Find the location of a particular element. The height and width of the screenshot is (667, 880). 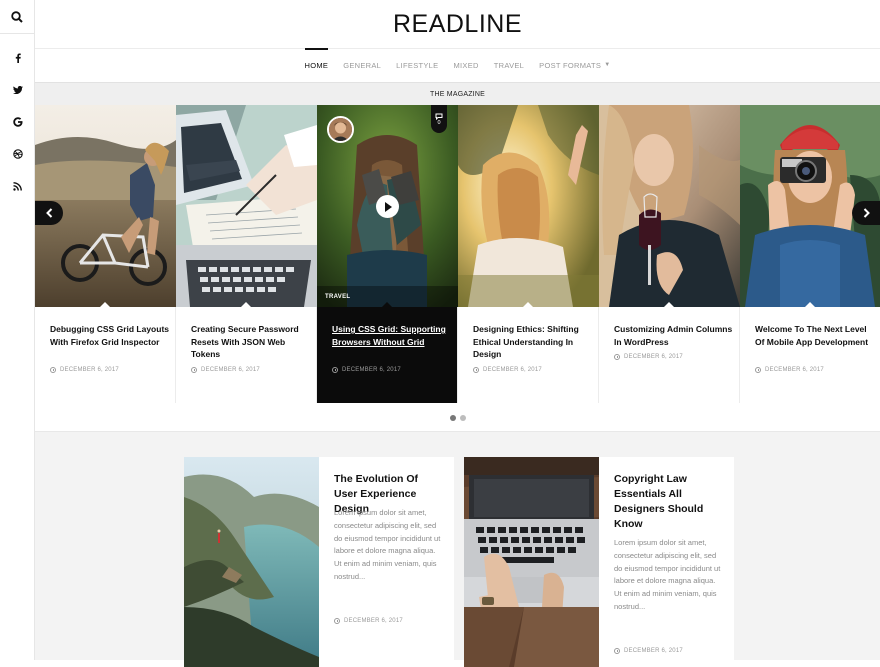

dribbble-icon is located at coordinates (17, 154).